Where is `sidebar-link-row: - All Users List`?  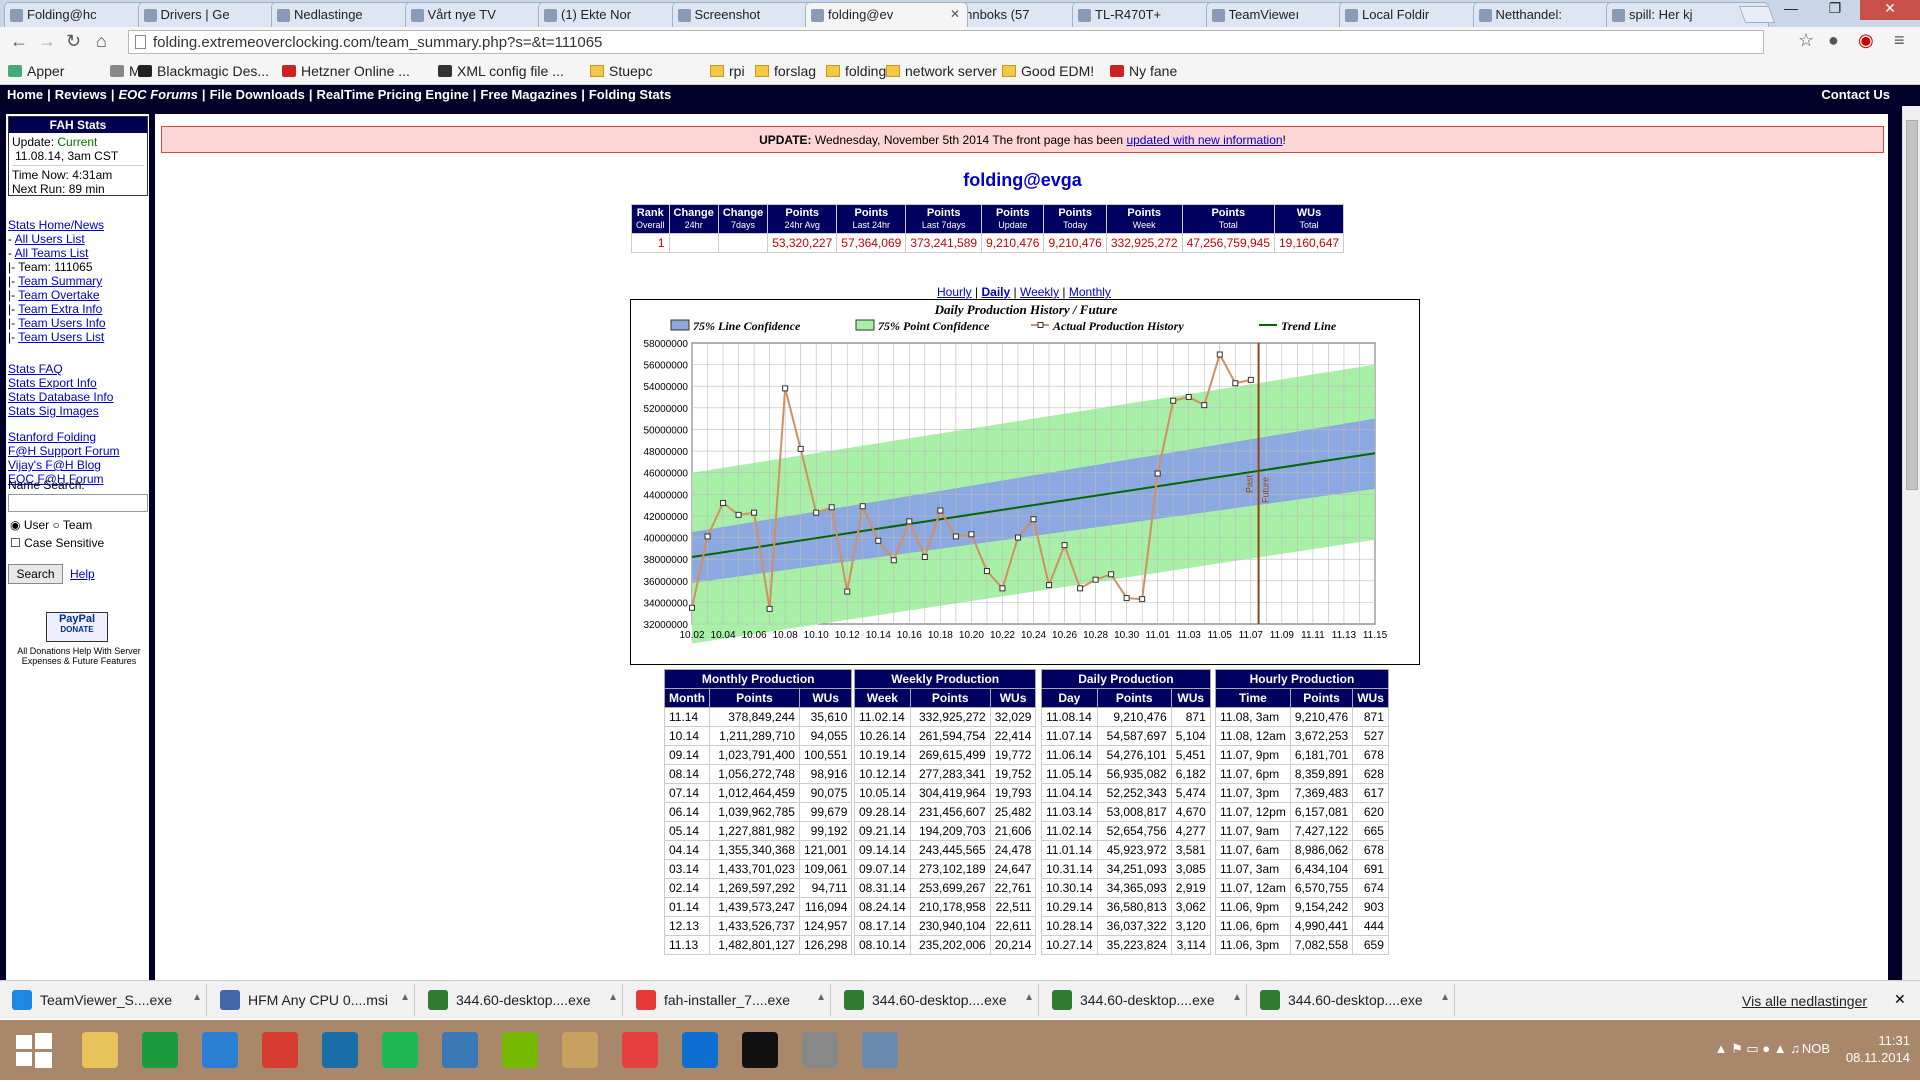
sidebar-link-row: - All Users List is located at coordinates (82, 239).